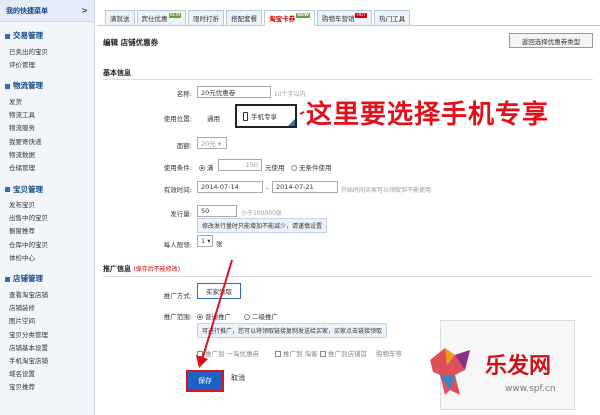 This screenshot has height=415, width=600. Describe the element at coordinates (518, 366) in the screenshot. I see `watermark-text: 乐发网` at that location.